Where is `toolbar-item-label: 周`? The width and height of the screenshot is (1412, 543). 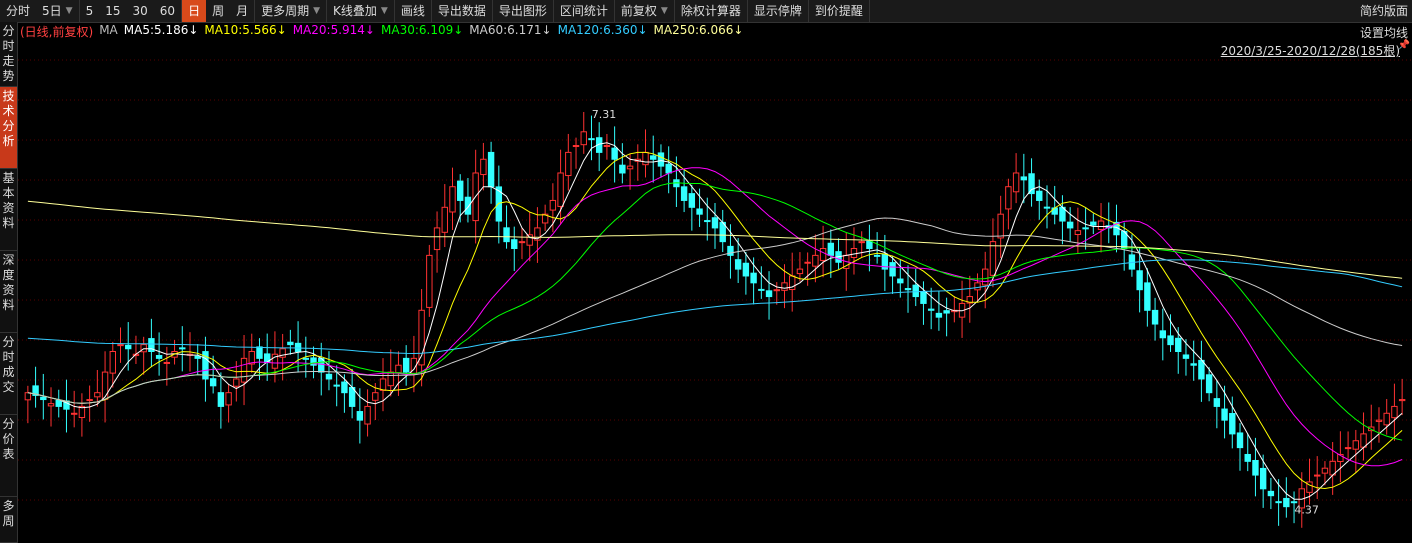
toolbar-item-label: 周 is located at coordinates (218, 11).